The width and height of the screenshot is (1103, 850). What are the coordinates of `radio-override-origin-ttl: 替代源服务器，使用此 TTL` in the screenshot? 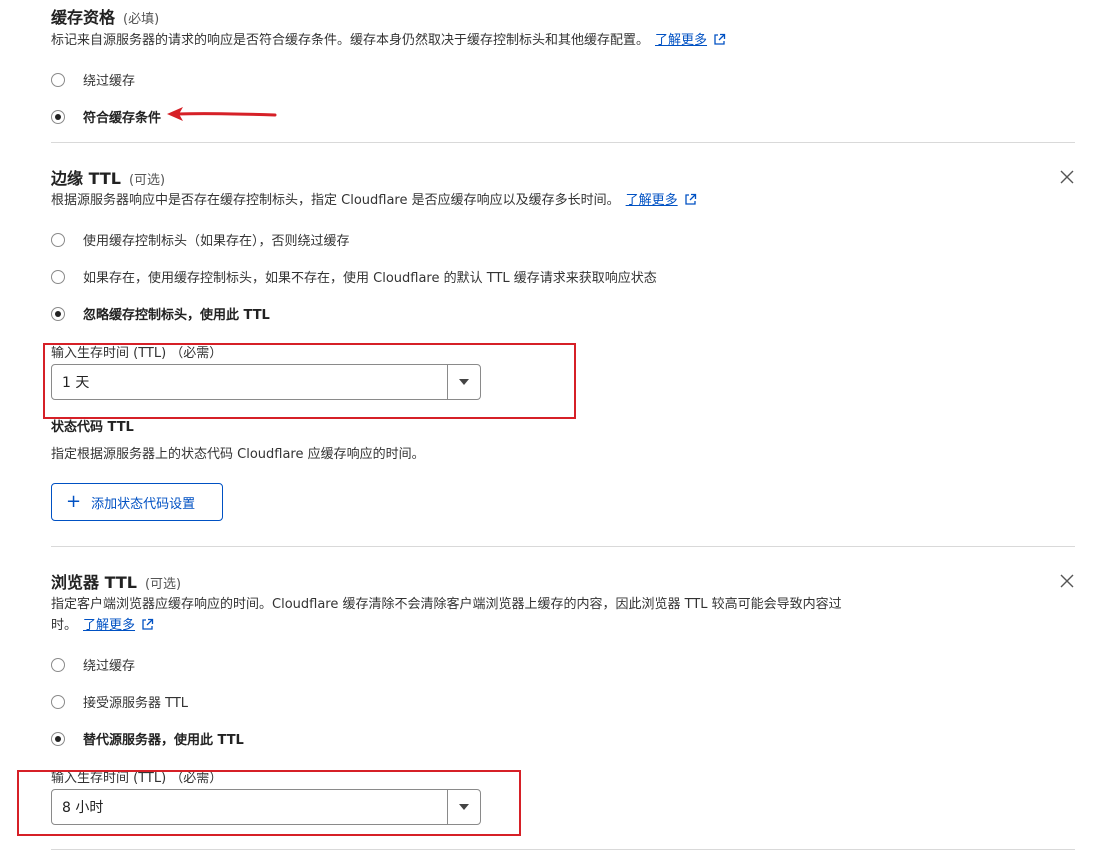 It's located at (147, 738).